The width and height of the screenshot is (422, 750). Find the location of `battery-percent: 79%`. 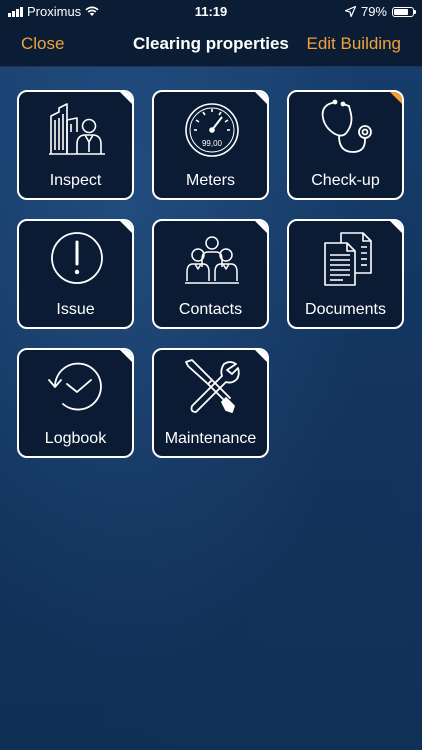

battery-percent: 79% is located at coordinates (373, 11).